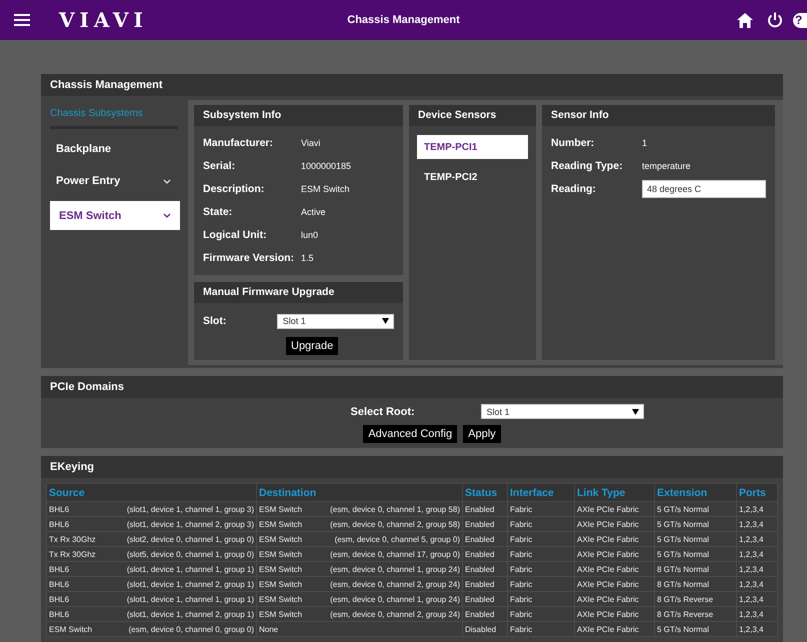 The image size is (807, 642). Describe the element at coordinates (97, 113) in the screenshot. I see `nav-heading: Chassis Subsystems` at that location.